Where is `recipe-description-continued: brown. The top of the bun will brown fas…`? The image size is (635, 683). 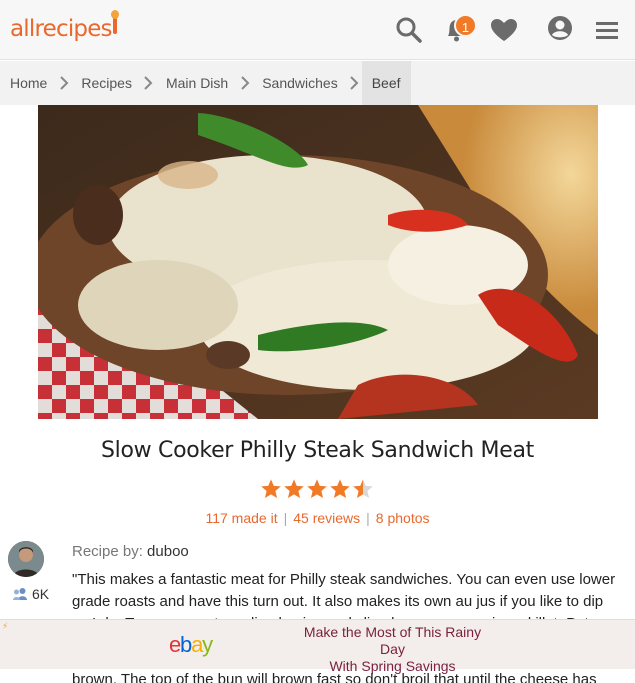 recipe-description-continued: brown. The top of the bun will brown fas… is located at coordinates (334, 677).